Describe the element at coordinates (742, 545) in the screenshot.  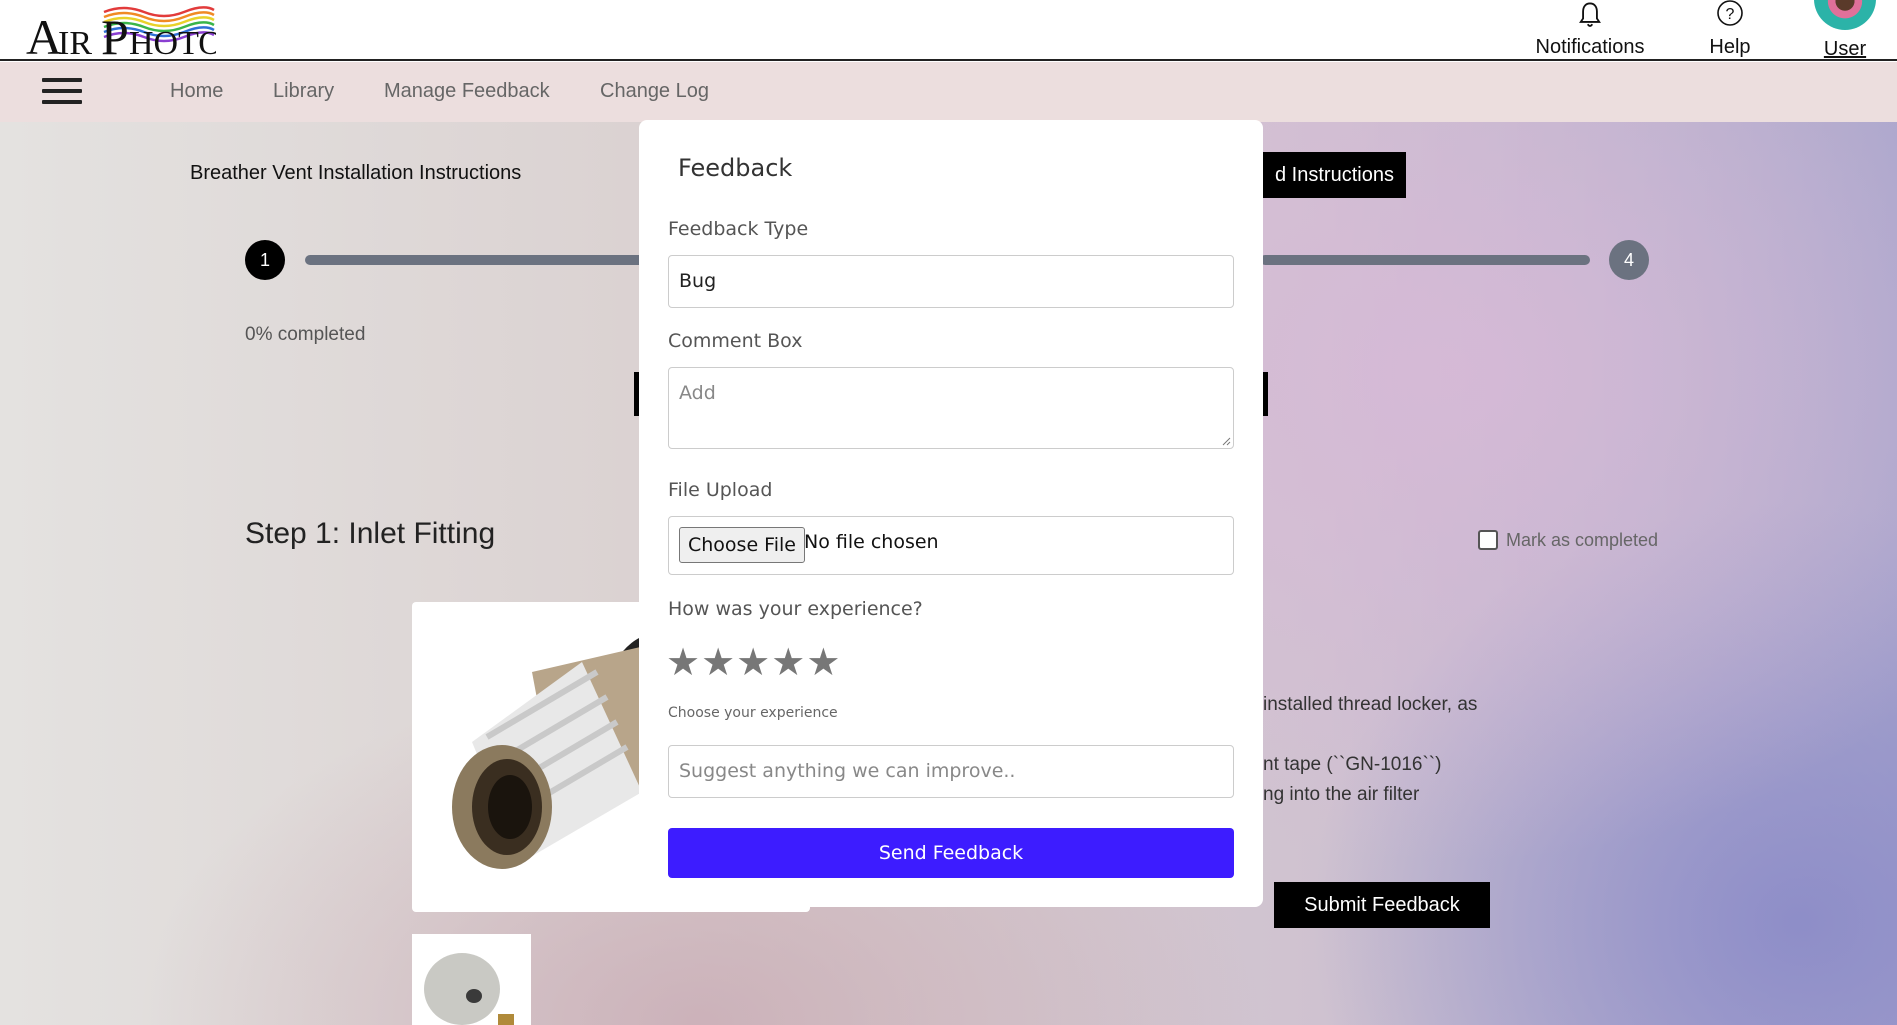
I see `choose-file-button: Choose File` at that location.